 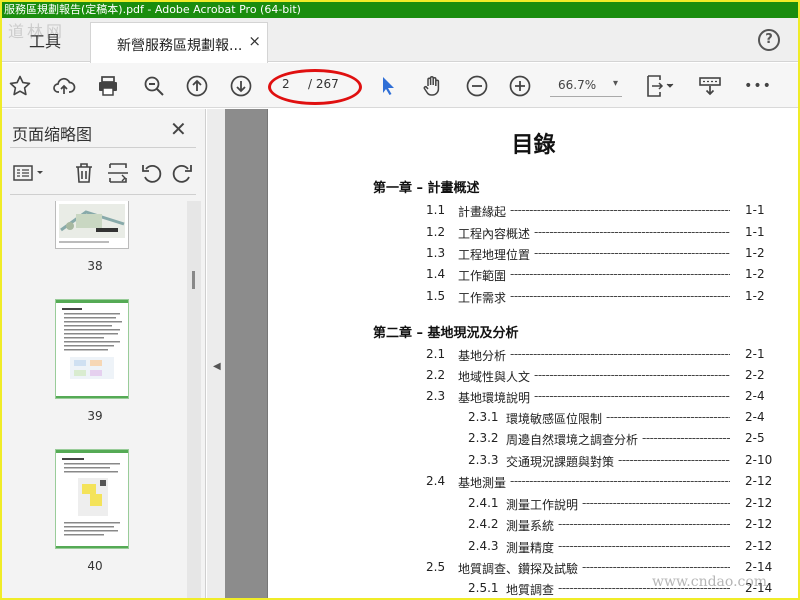 I want to click on toc-entry-title: 地域性與人文, so click(x=494, y=377).